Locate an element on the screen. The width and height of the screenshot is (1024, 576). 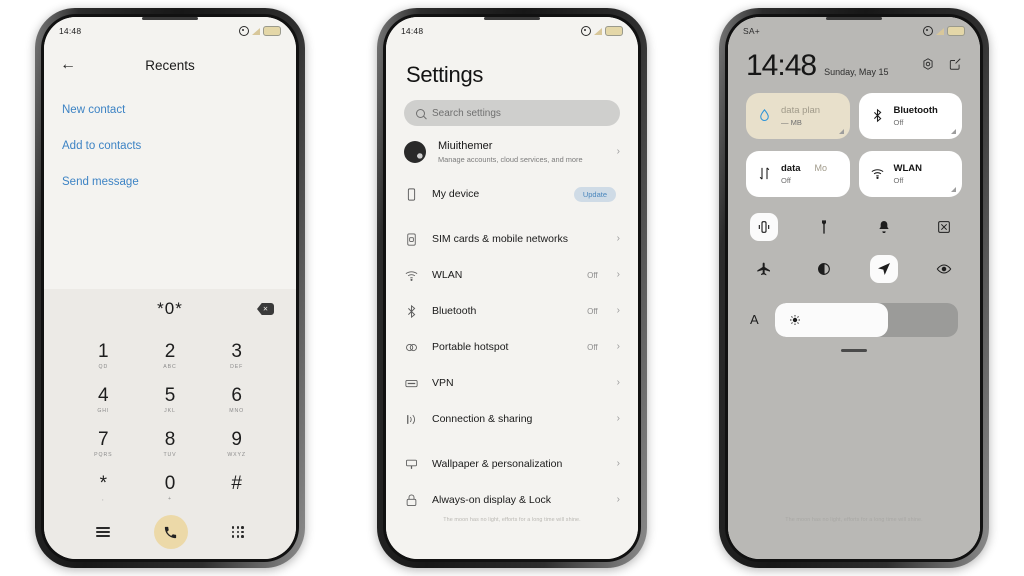
lock-icon is located at coordinates (411, 500).